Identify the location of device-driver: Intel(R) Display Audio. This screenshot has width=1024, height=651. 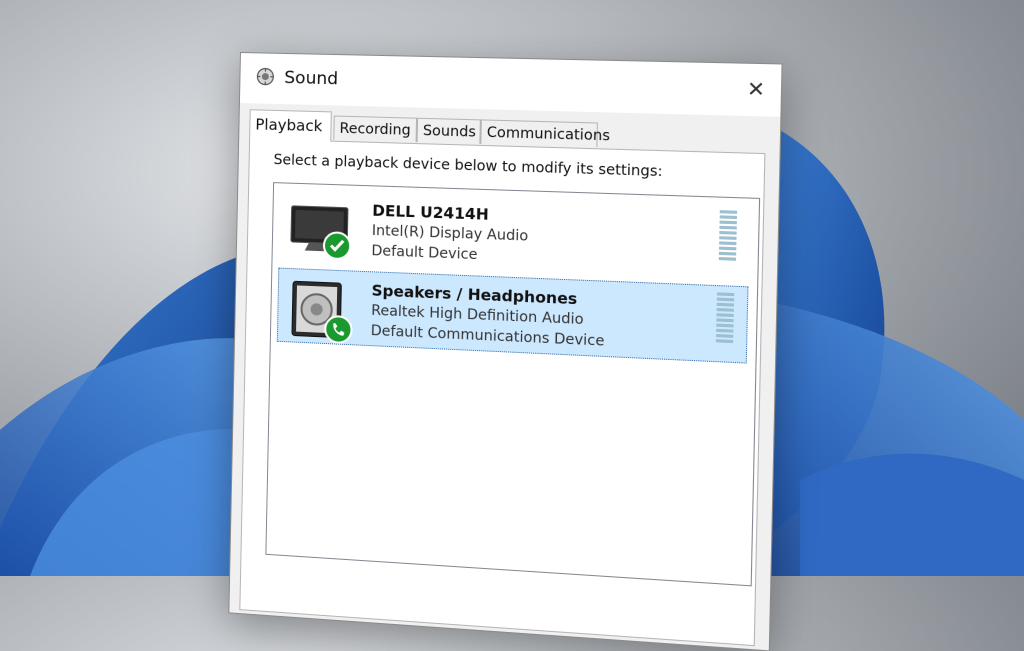
(450, 233).